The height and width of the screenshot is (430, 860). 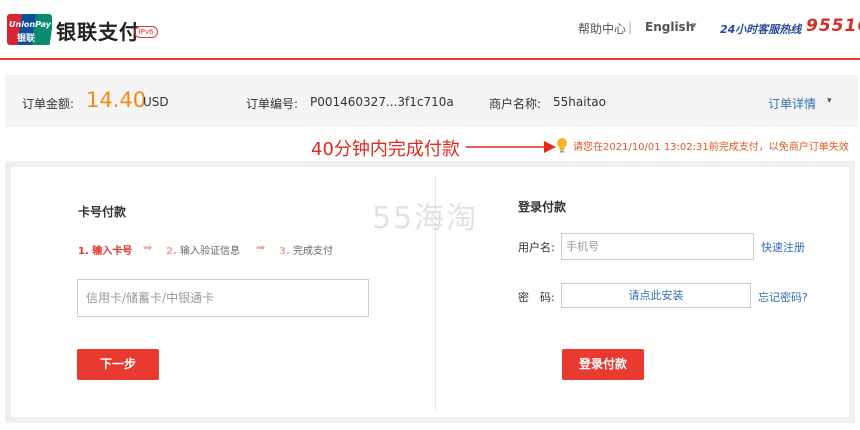 What do you see at coordinates (792, 103) in the screenshot?
I see `order-detail-link: 订单详情` at bounding box center [792, 103].